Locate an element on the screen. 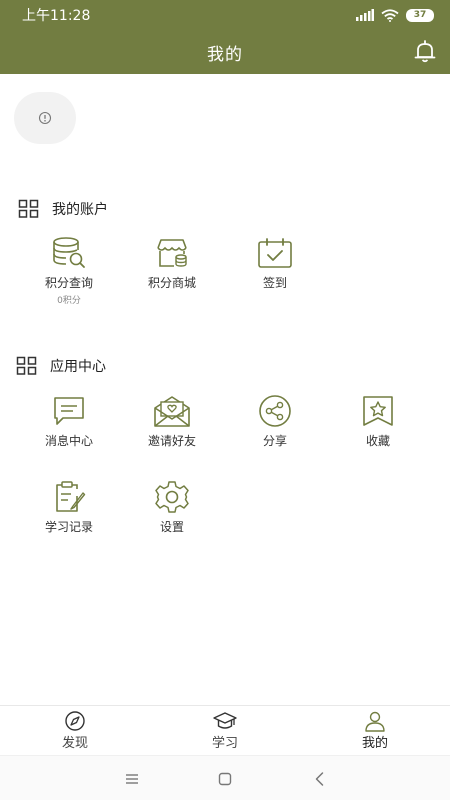 This screenshot has height=800, width=450. study-record-item: 学习记录 is located at coordinates (69, 507).